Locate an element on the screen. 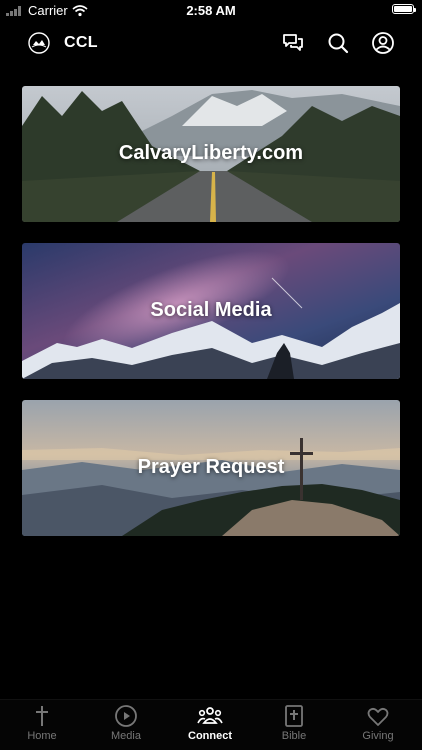 This screenshot has height=750, width=422. tab-media: Media is located at coordinates (126, 723).